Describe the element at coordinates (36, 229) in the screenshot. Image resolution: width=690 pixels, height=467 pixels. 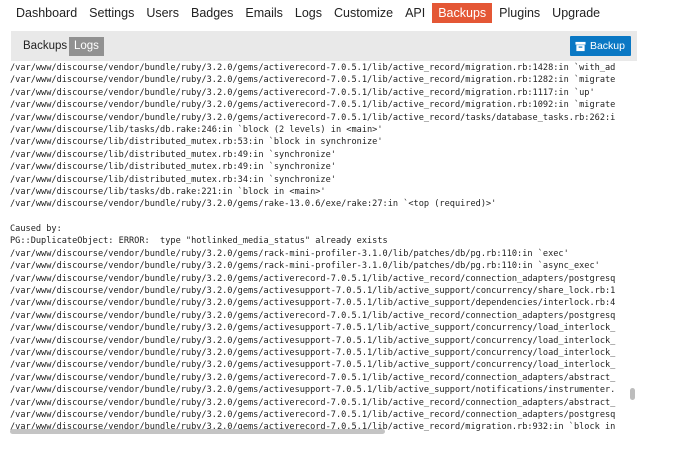
I see `log-line: Caused by:` at that location.